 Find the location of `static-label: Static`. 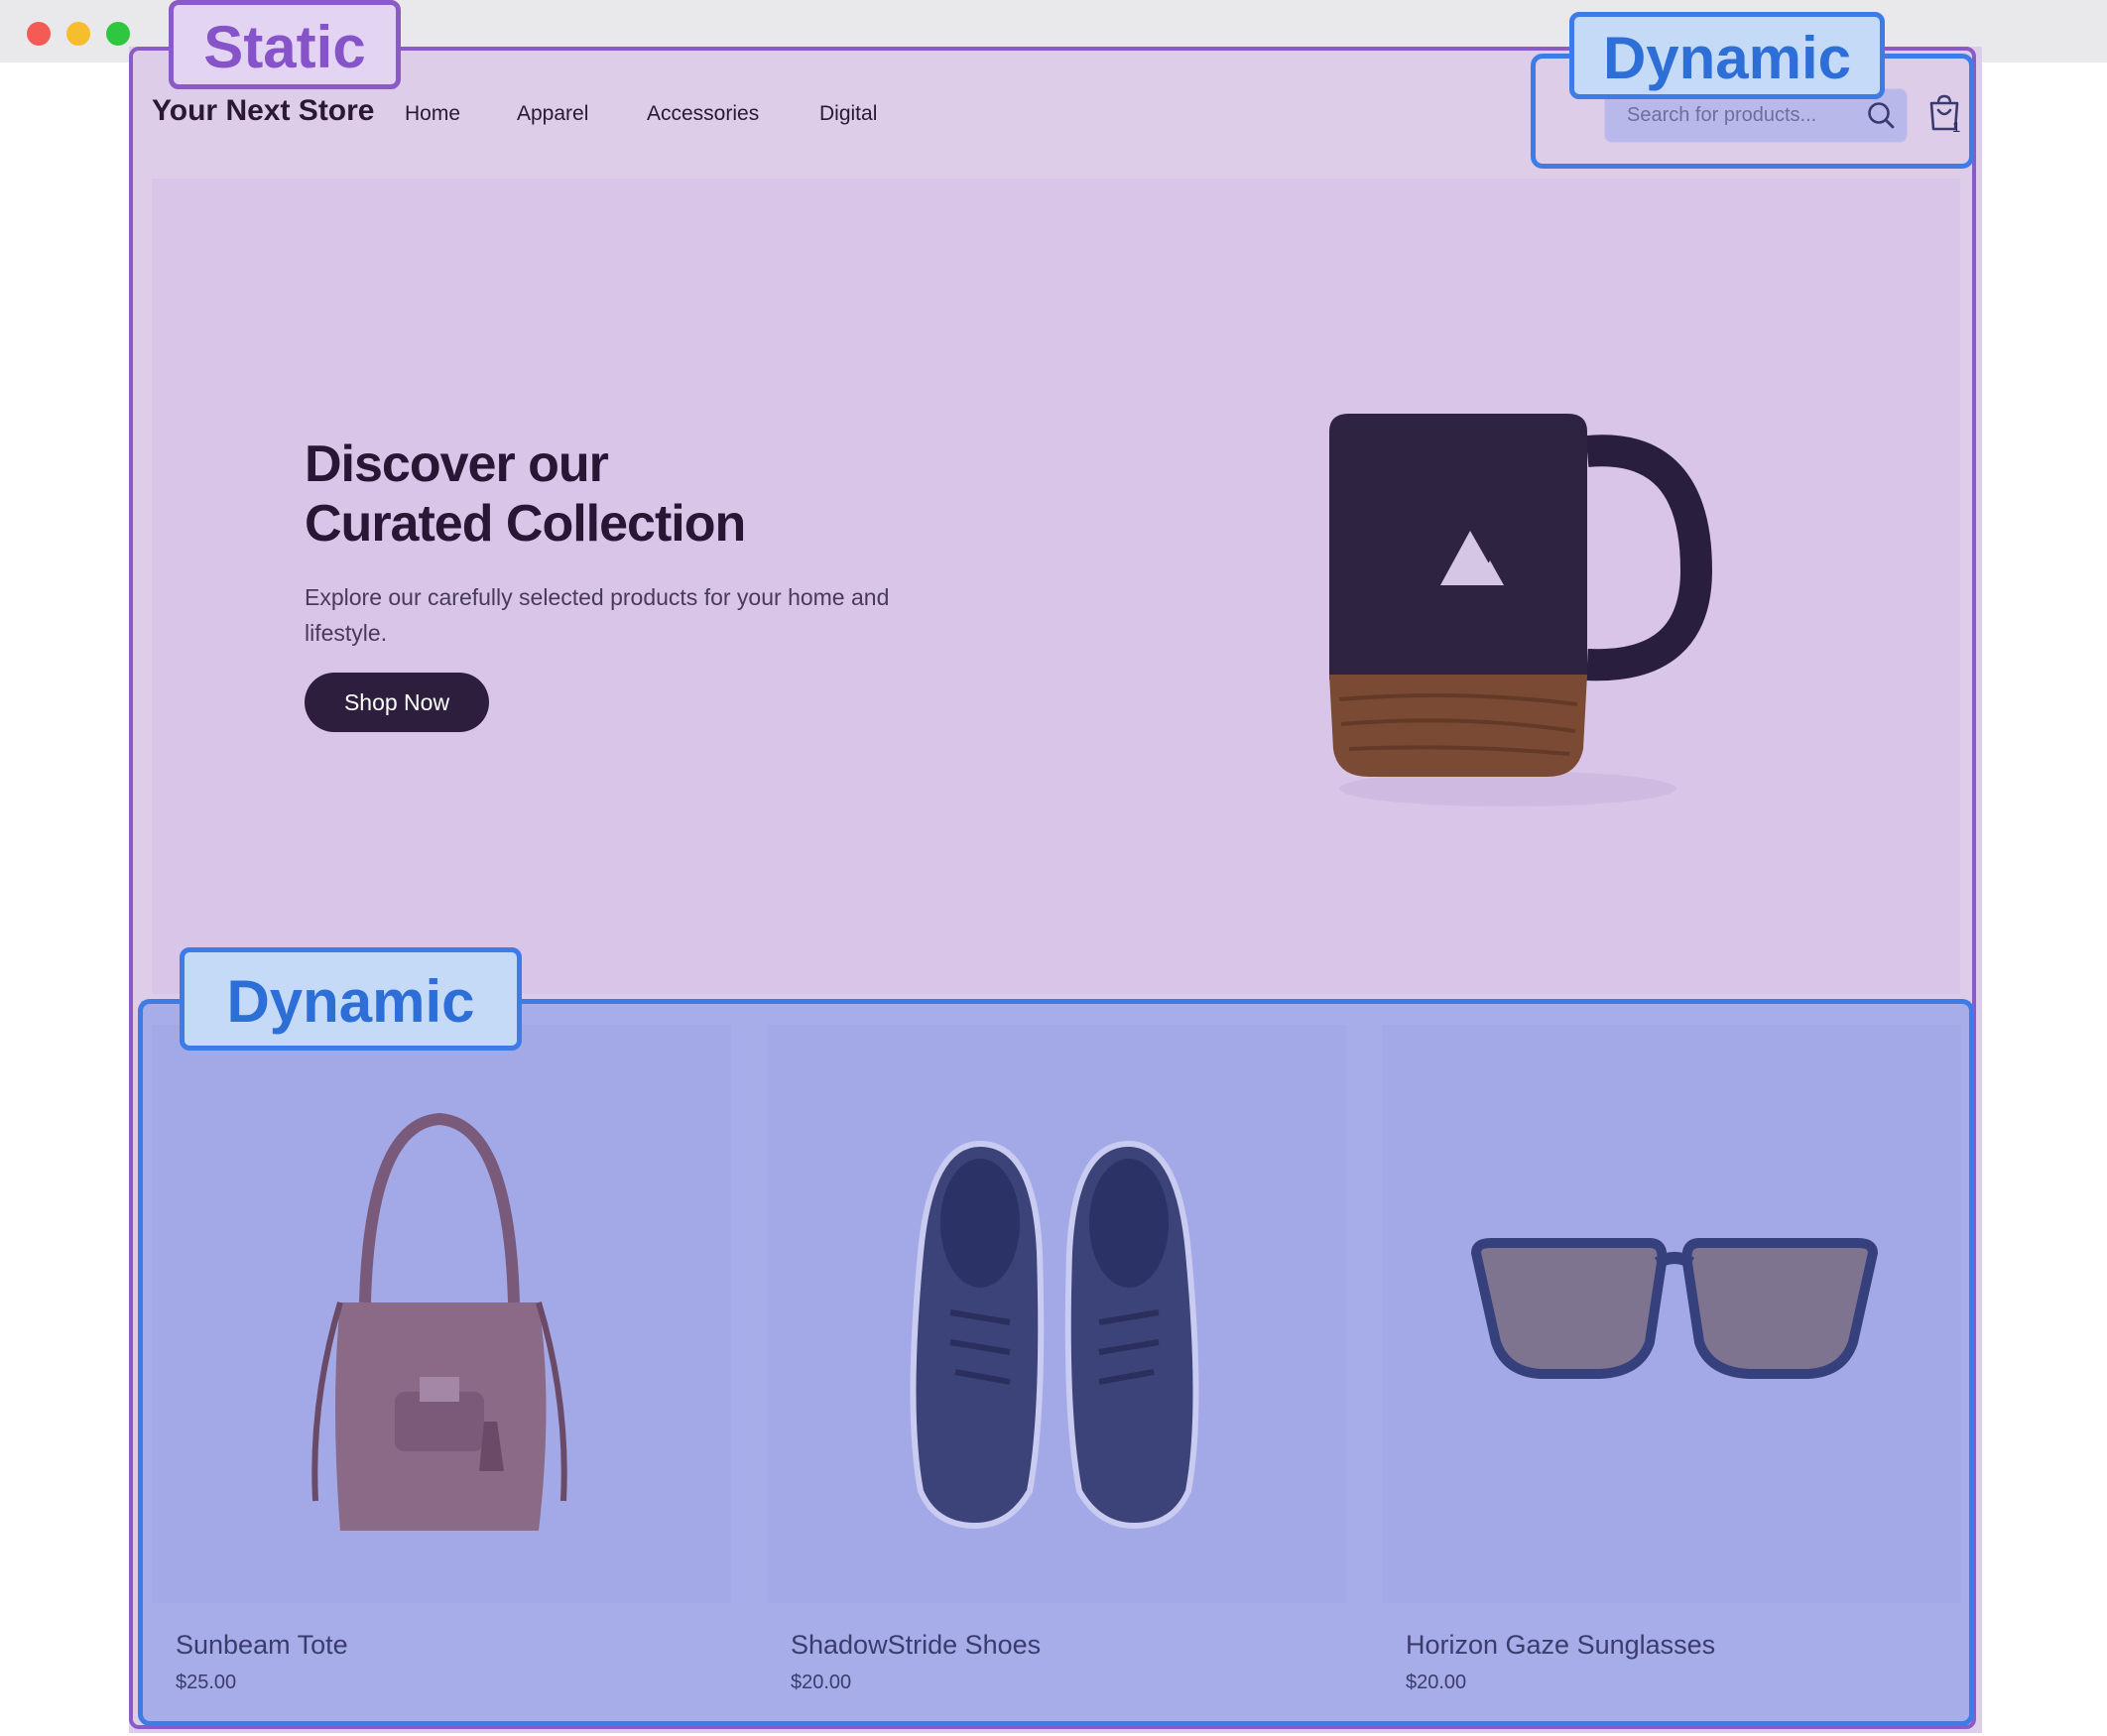

static-label: Static is located at coordinates (285, 44).